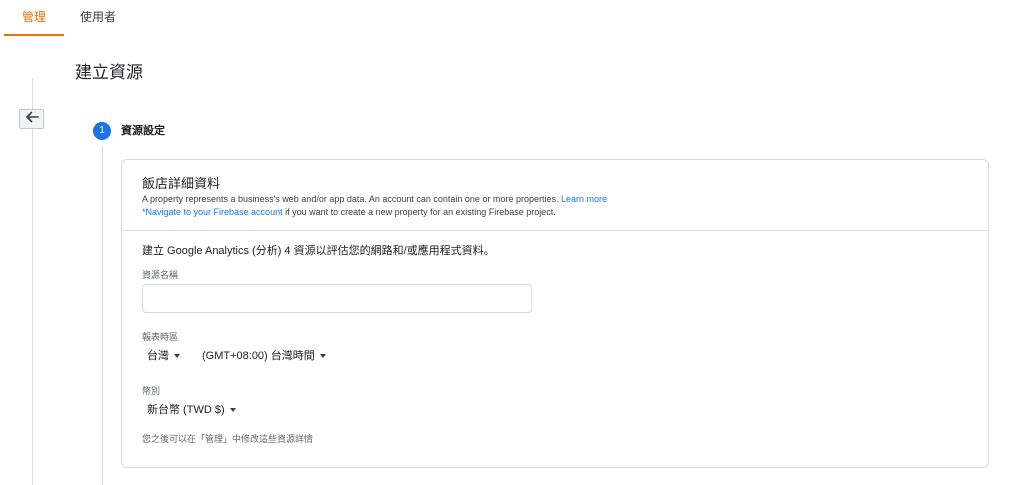 The width and height of the screenshot is (1024, 485). What do you see at coordinates (186, 410) in the screenshot?
I see `currency-value: 新台幣 (TWD $)` at bounding box center [186, 410].